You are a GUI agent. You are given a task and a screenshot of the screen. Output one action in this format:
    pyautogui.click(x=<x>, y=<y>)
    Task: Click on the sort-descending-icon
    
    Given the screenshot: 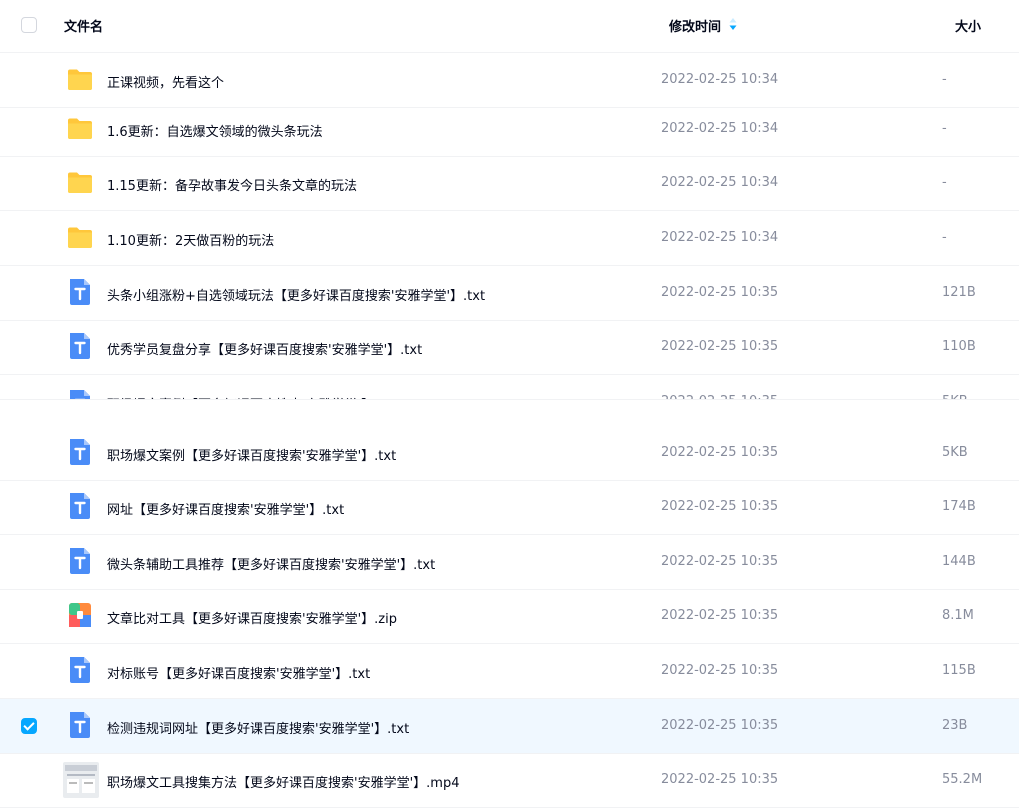 What is the action you would take?
    pyautogui.click(x=733, y=24)
    